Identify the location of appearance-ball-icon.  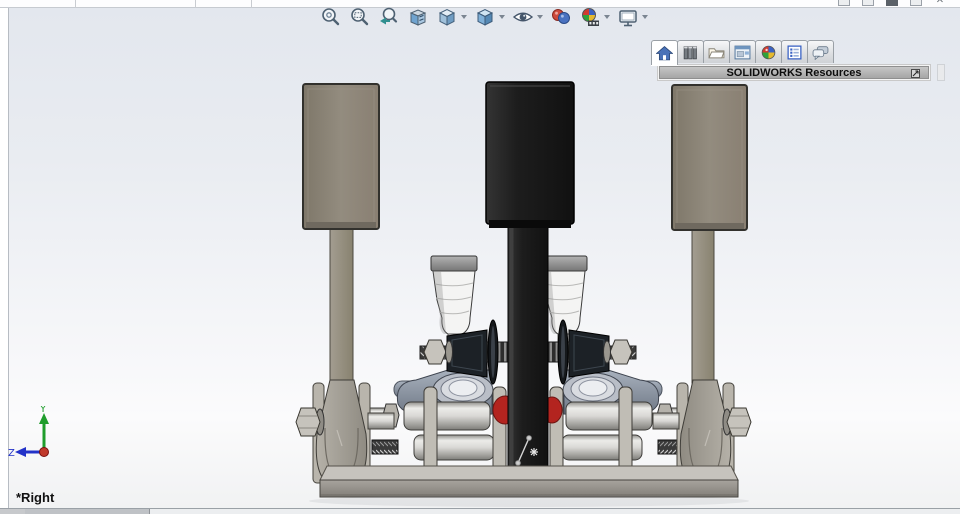
(768, 52).